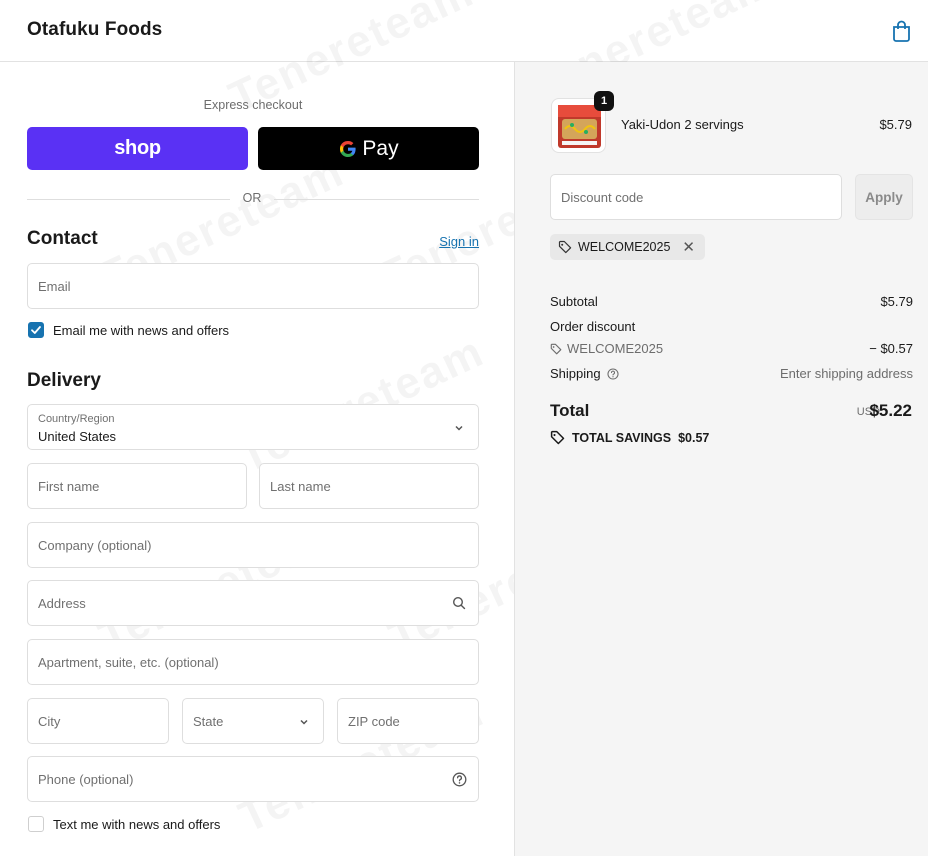 The image size is (928, 856). What do you see at coordinates (208, 721) in the screenshot?
I see `state-placeholder: State` at bounding box center [208, 721].